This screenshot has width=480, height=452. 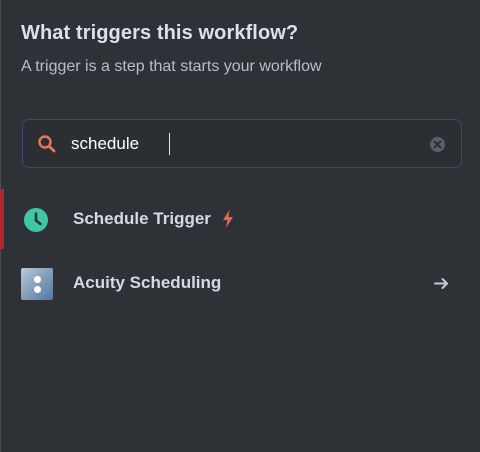 I want to click on result-label: Schedule Trigger, so click(x=142, y=218).